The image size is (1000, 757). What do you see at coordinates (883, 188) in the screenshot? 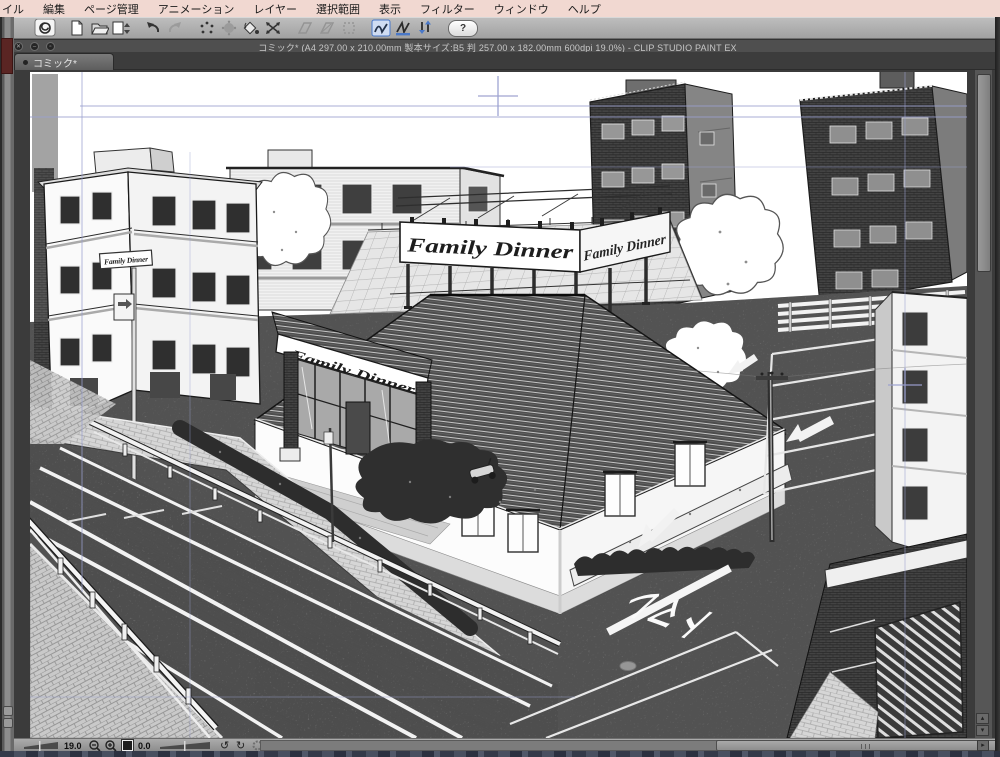
I see `dark-building-right` at bounding box center [883, 188].